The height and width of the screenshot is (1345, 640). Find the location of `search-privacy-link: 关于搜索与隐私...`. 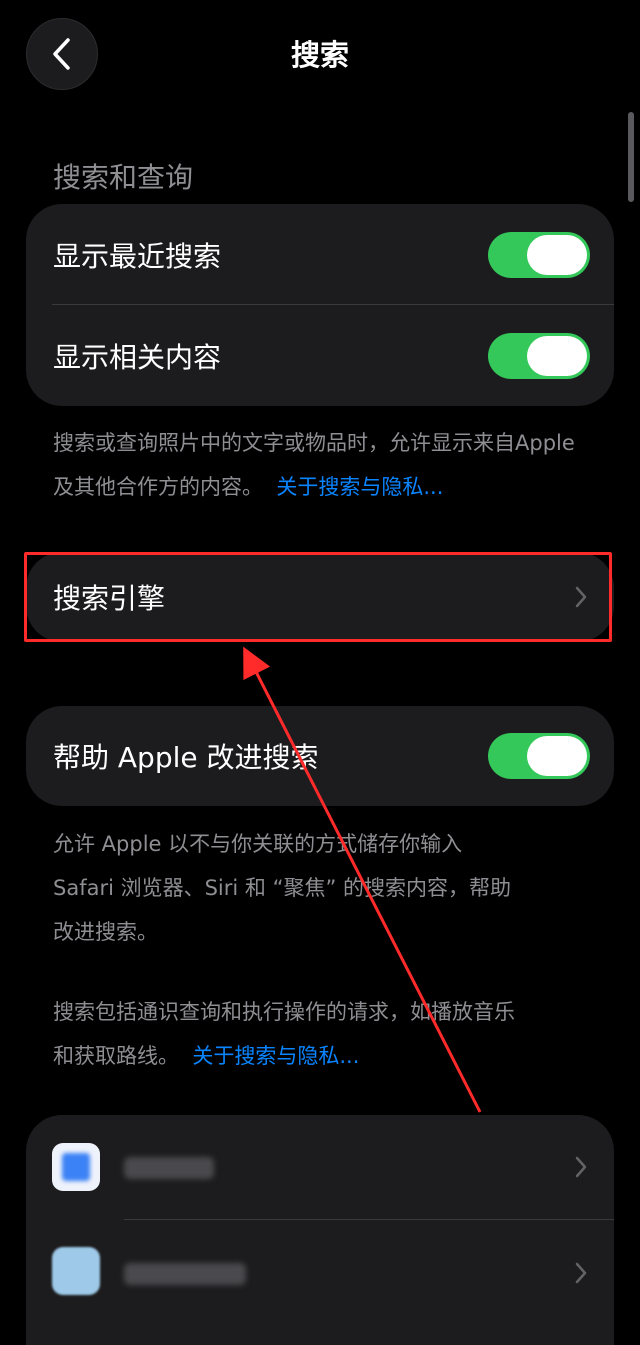

search-privacy-link: 关于搜索与隐私... is located at coordinates (359, 487).